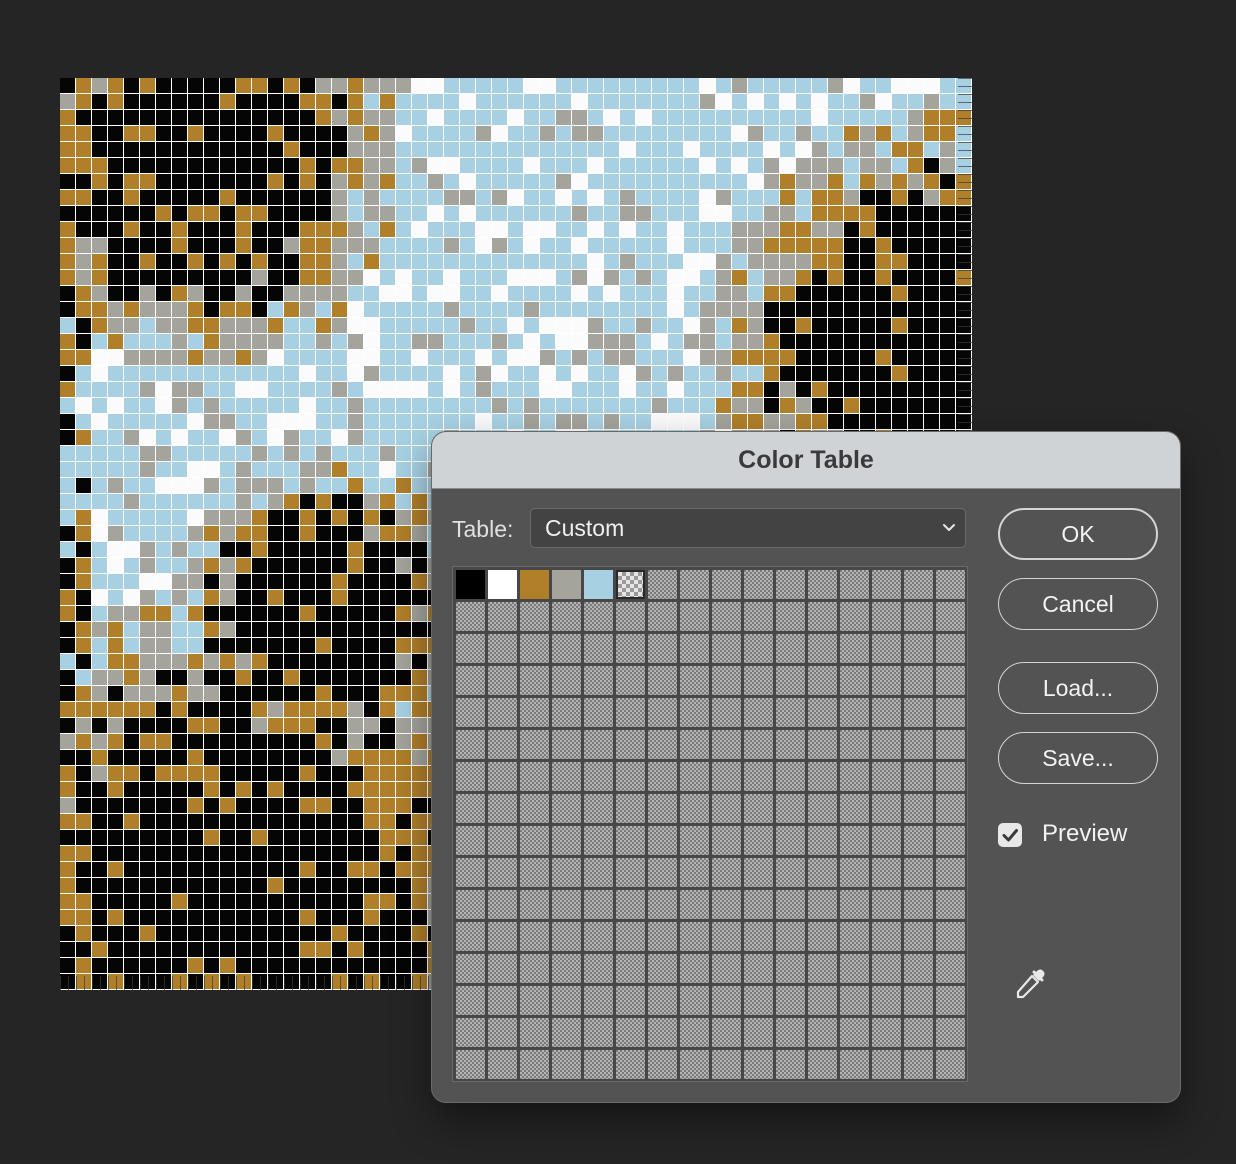 The image size is (1236, 1164). Describe the element at coordinates (534, 584) in the screenshot. I see `swatch-ochre` at that location.